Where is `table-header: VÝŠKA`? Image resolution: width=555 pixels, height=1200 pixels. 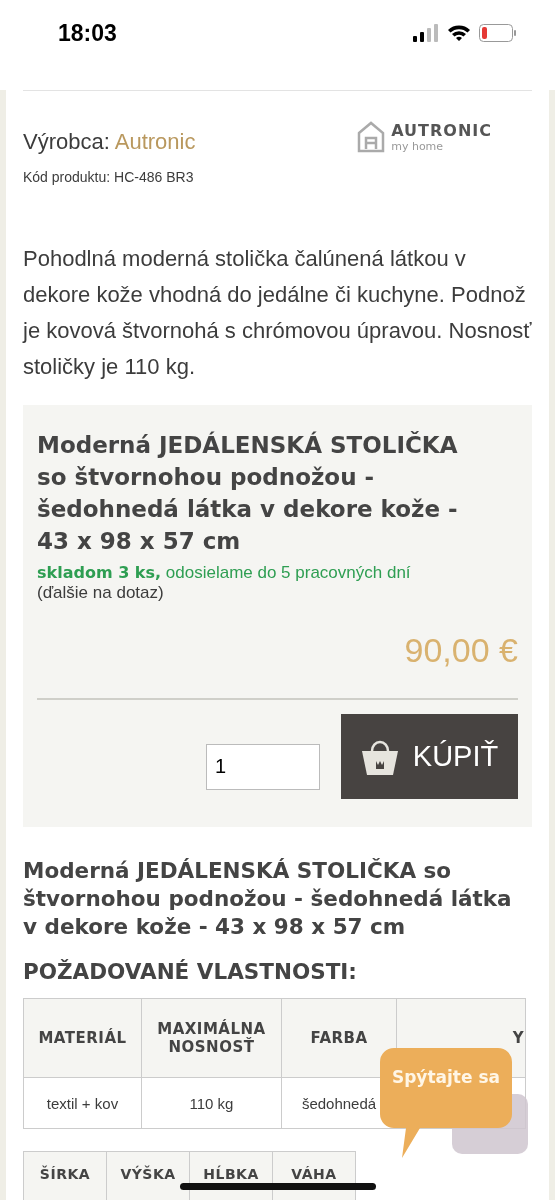 table-header: VÝŠKA is located at coordinates (148, 1175).